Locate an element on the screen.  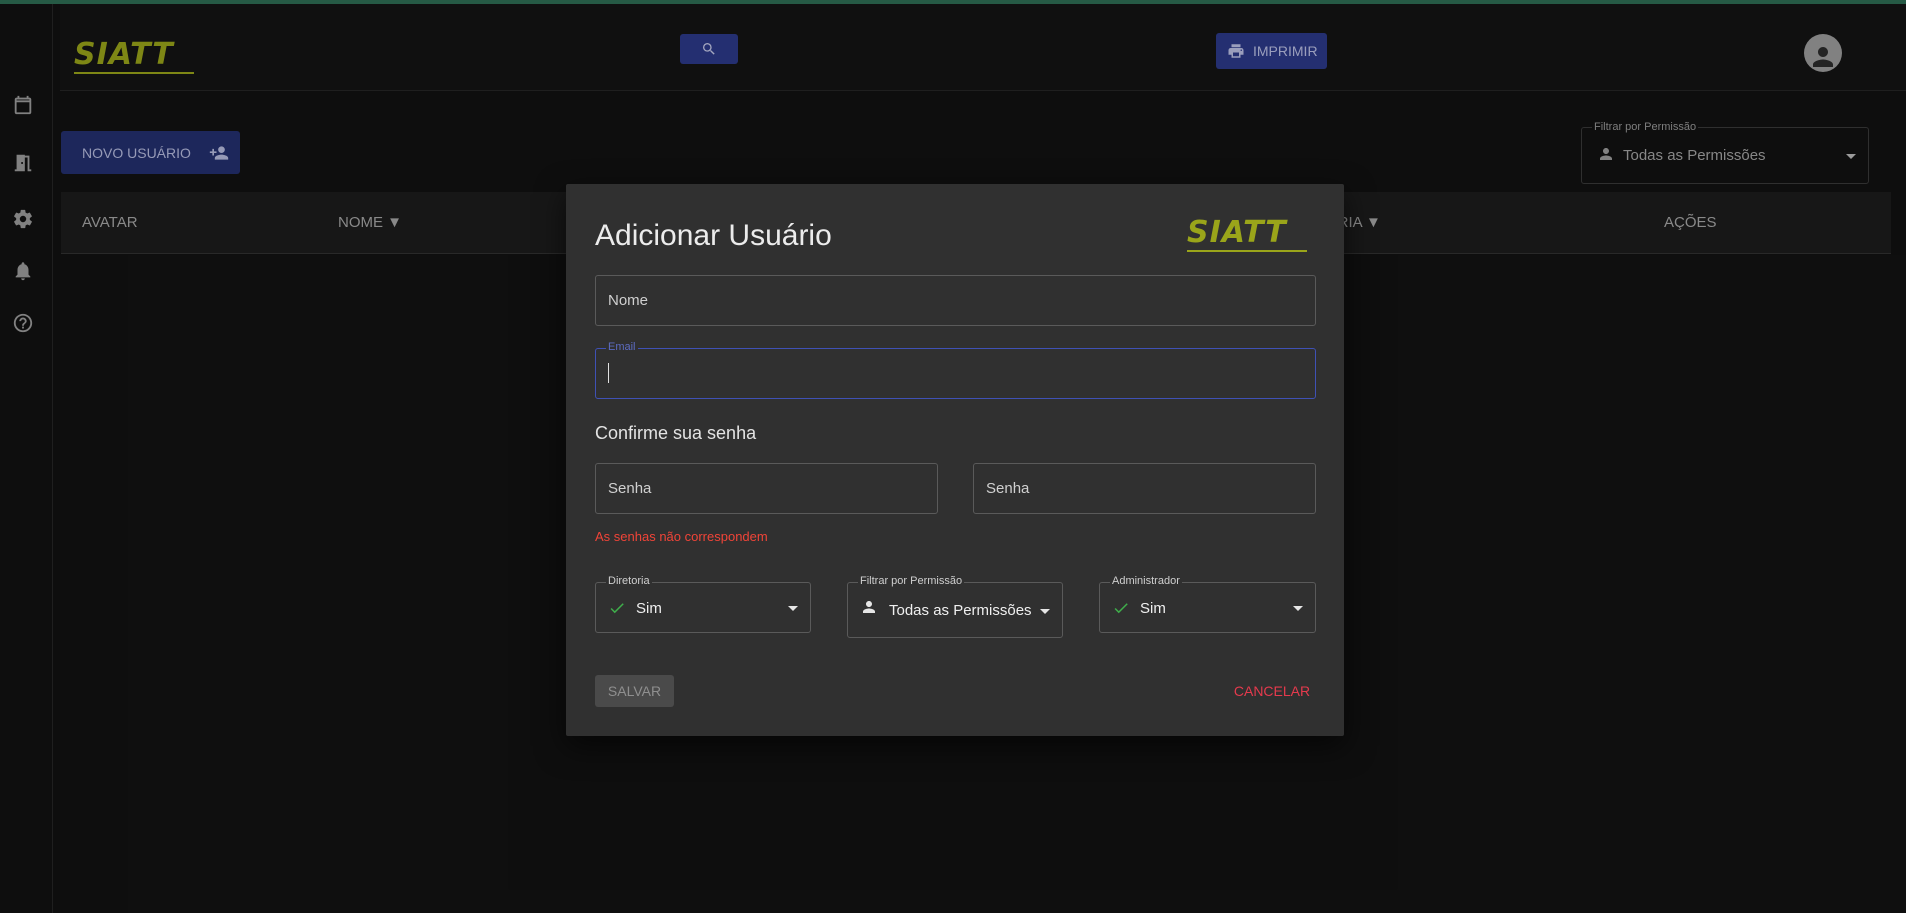
password-field is located at coordinates (766, 488).